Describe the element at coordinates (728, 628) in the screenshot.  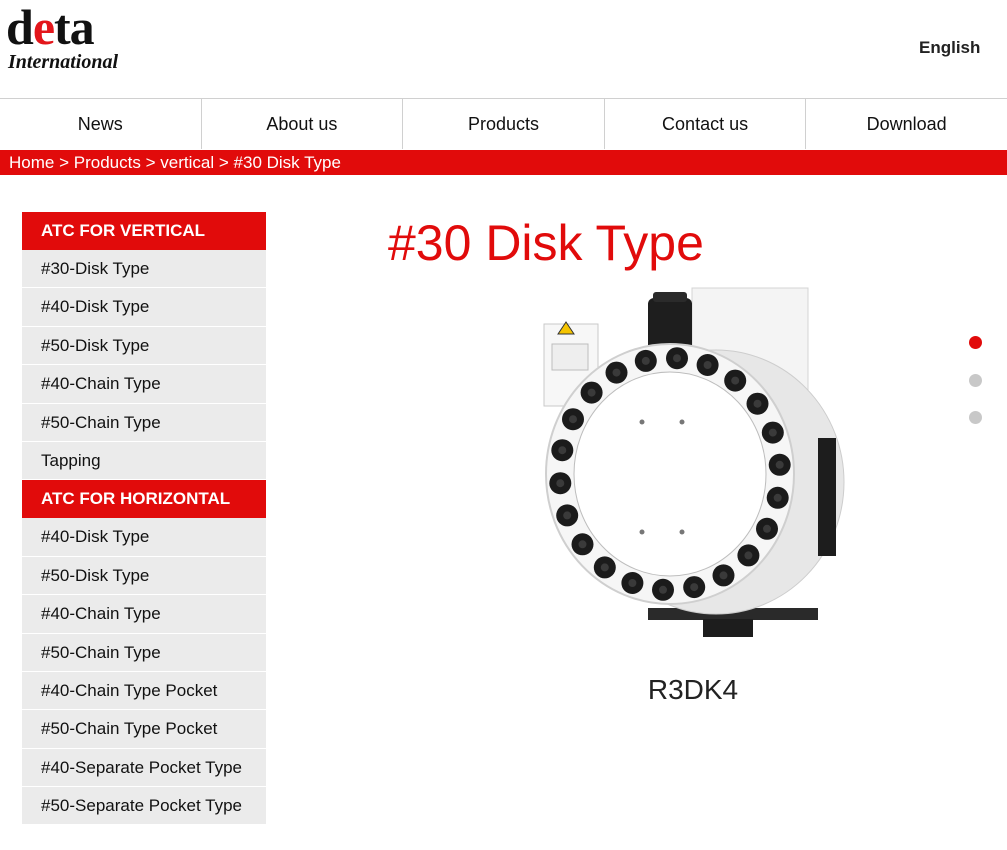
I see `base-mount` at that location.